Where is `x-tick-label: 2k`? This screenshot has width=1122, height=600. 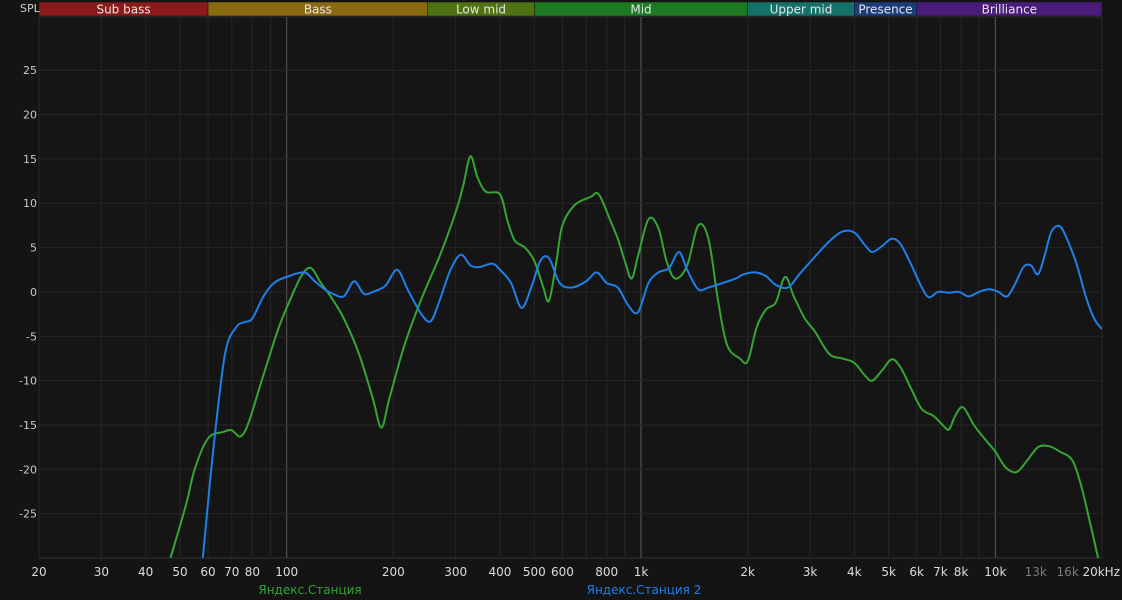 x-tick-label: 2k is located at coordinates (747, 572).